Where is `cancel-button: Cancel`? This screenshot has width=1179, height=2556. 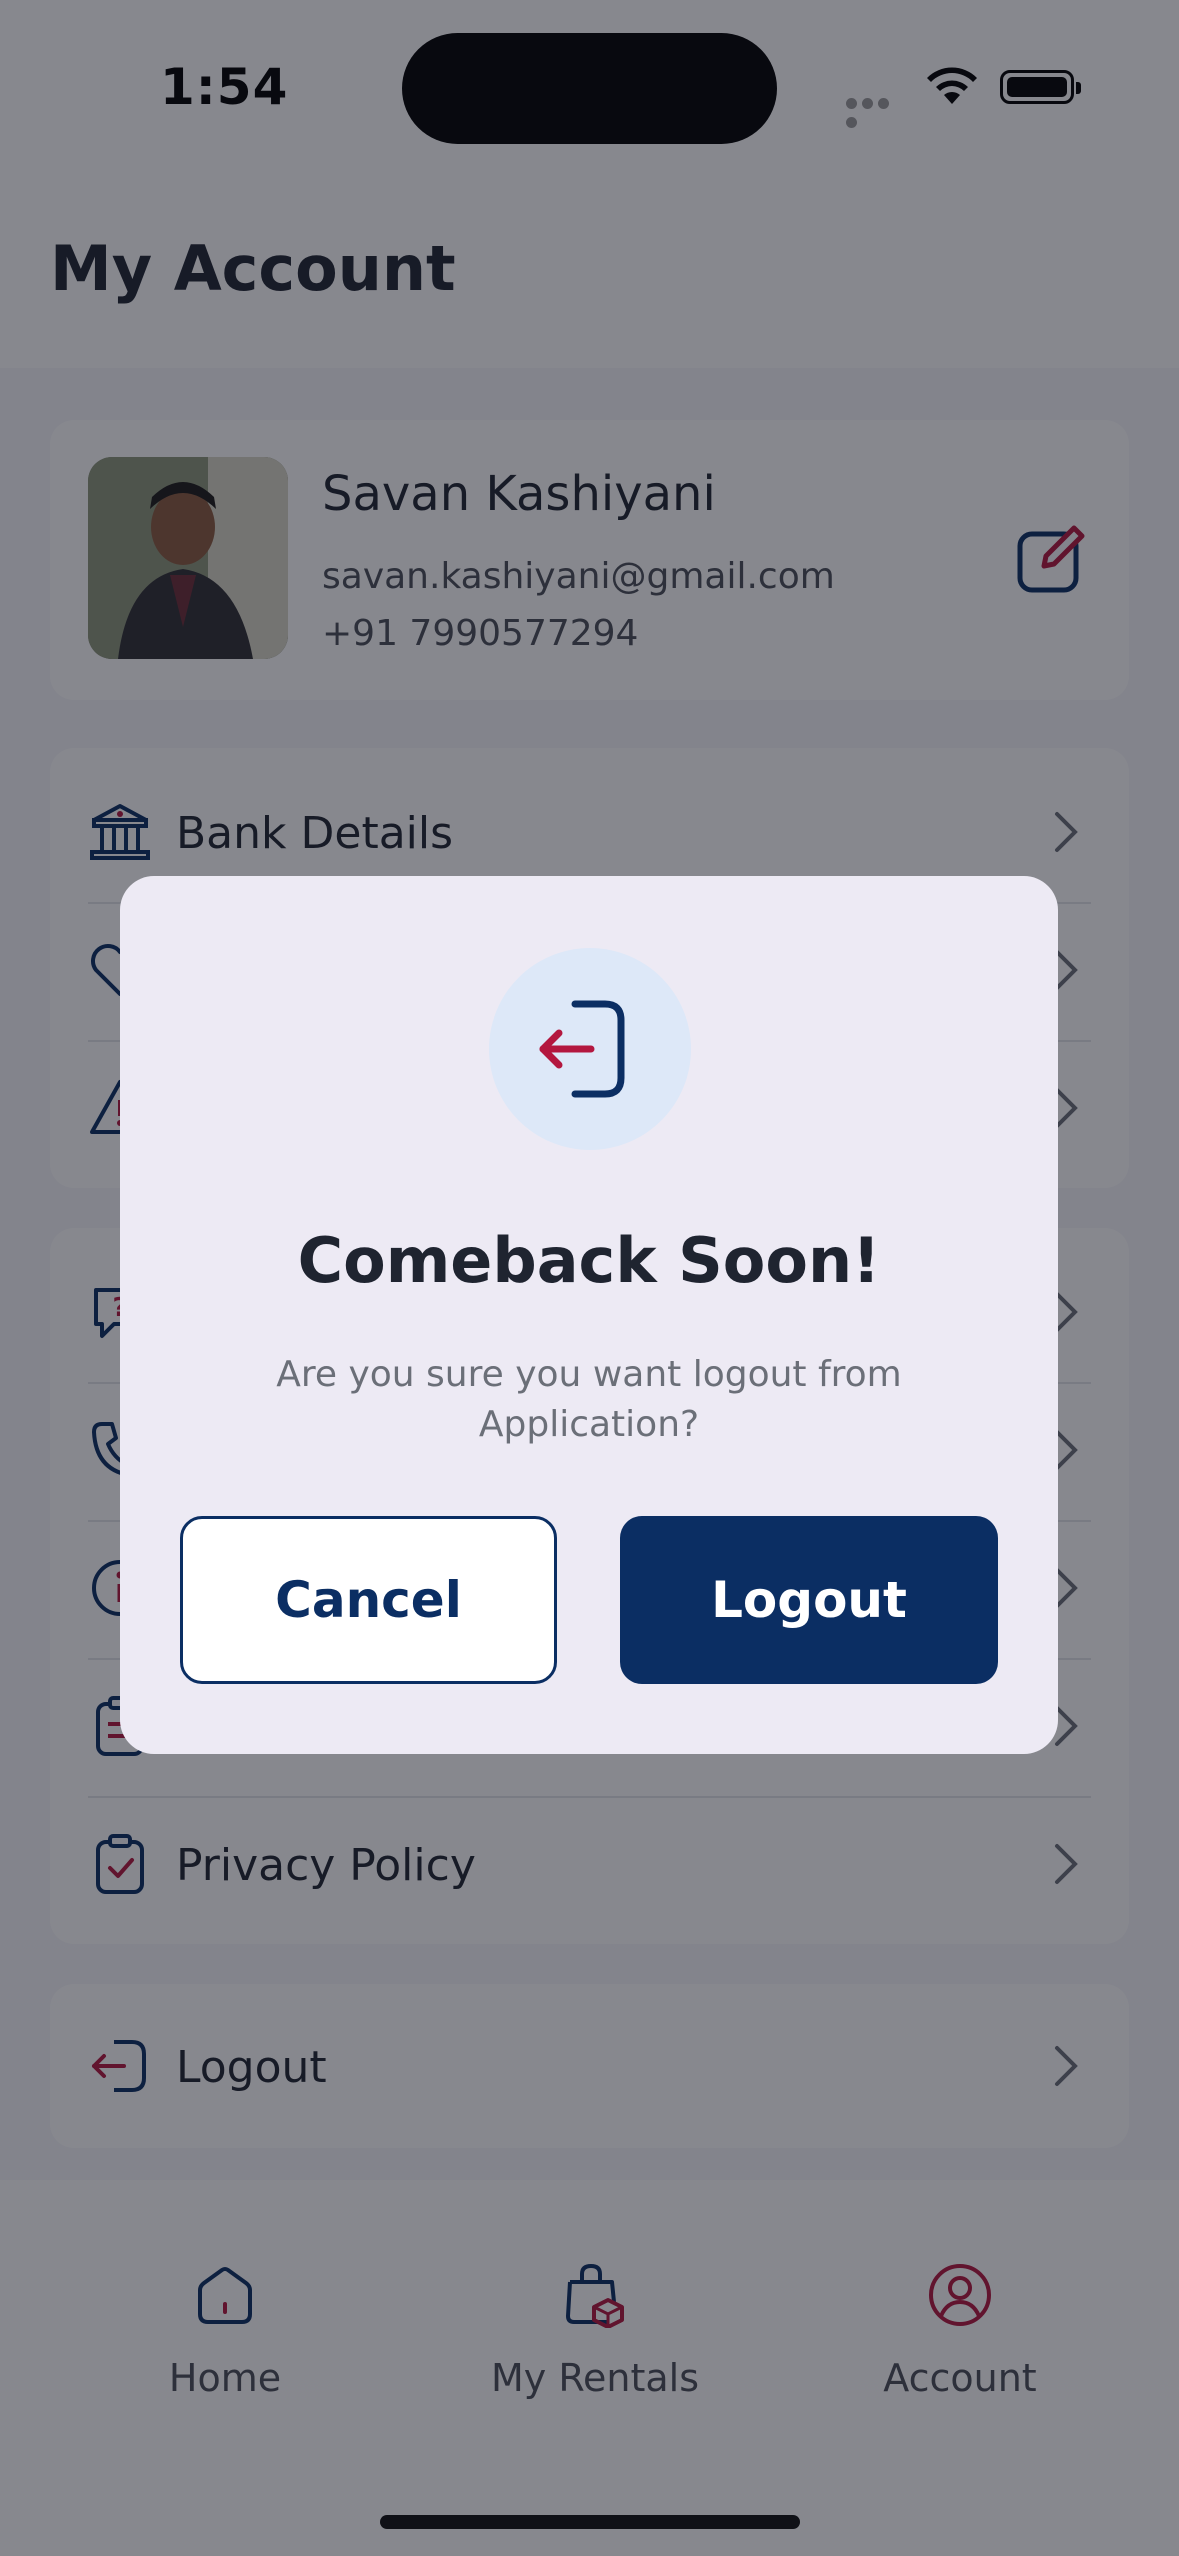 cancel-button: Cancel is located at coordinates (368, 1600).